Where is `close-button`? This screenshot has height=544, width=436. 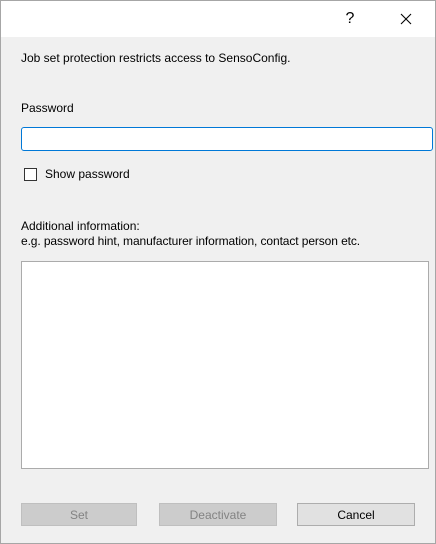
close-button is located at coordinates (406, 19).